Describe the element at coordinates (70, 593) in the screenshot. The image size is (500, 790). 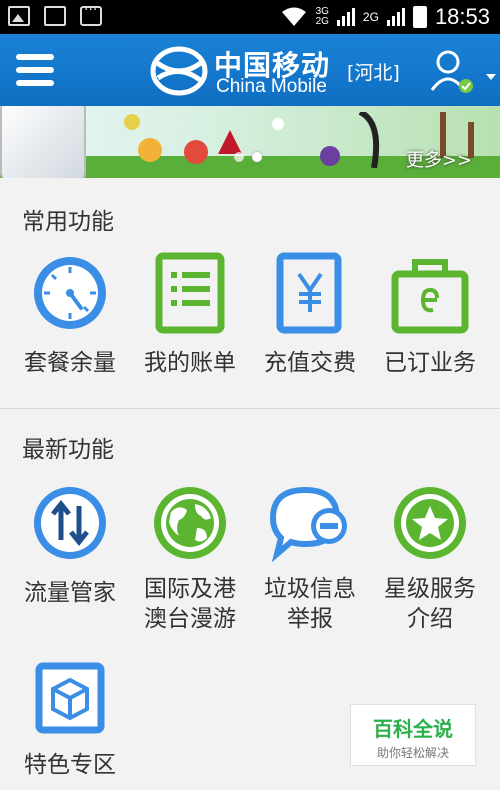
I see `tile-label: 流量管家` at that location.